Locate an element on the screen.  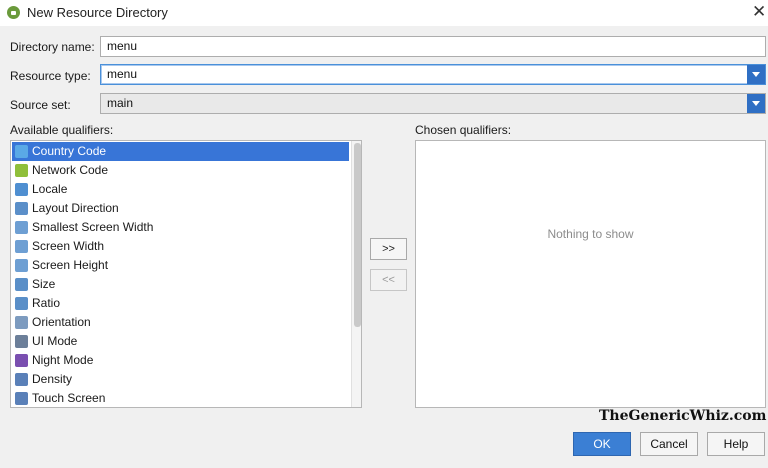
country-code-icon is located at coordinates (21, 151).